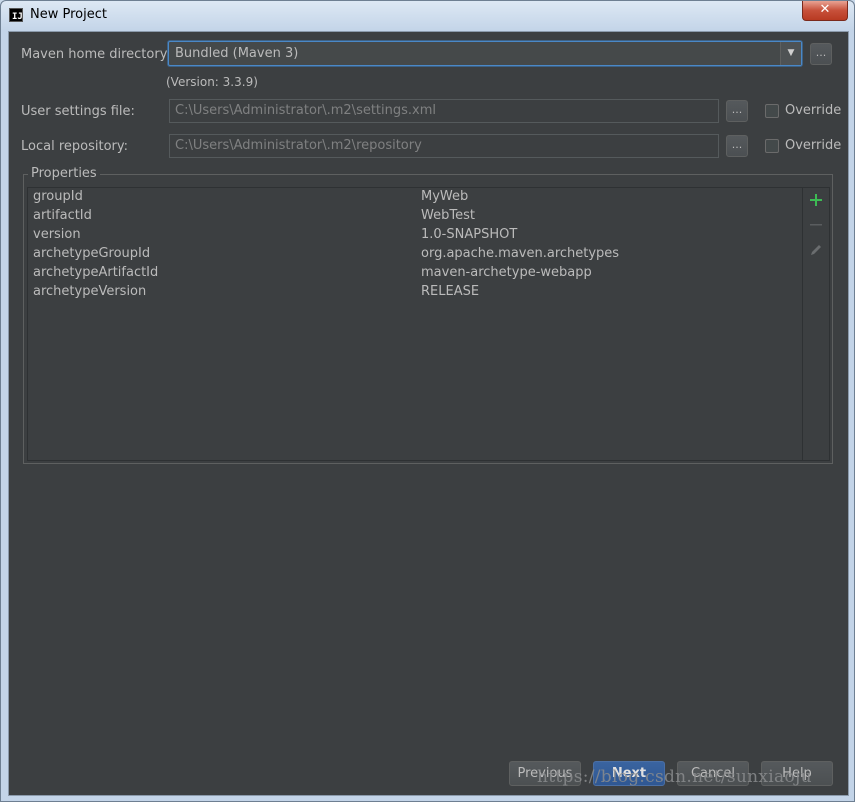  Describe the element at coordinates (415, 292) in the screenshot. I see `table-row: archetypeVersion RELEASE` at that location.